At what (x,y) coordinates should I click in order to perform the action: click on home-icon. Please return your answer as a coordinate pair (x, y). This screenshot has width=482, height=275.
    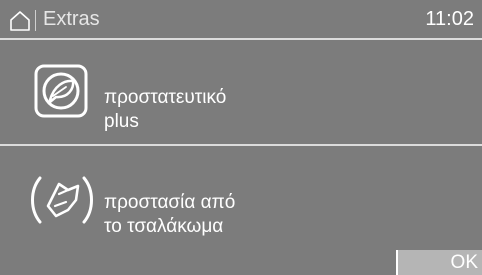
    Looking at the image, I should click on (20, 20).